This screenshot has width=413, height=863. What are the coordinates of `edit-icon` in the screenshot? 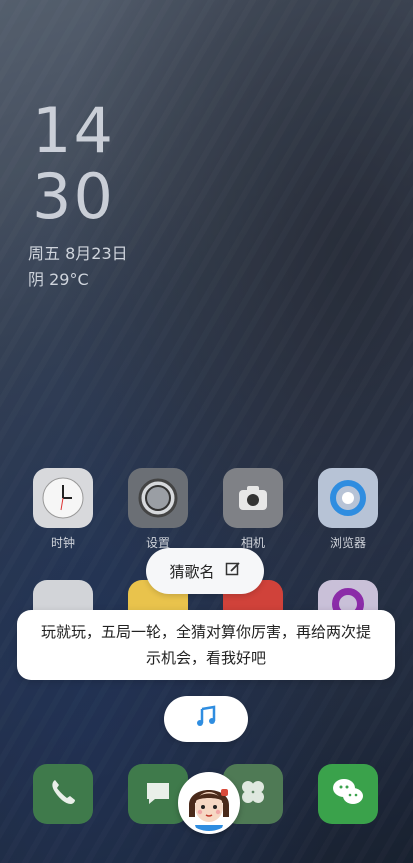 It's located at (233, 571).